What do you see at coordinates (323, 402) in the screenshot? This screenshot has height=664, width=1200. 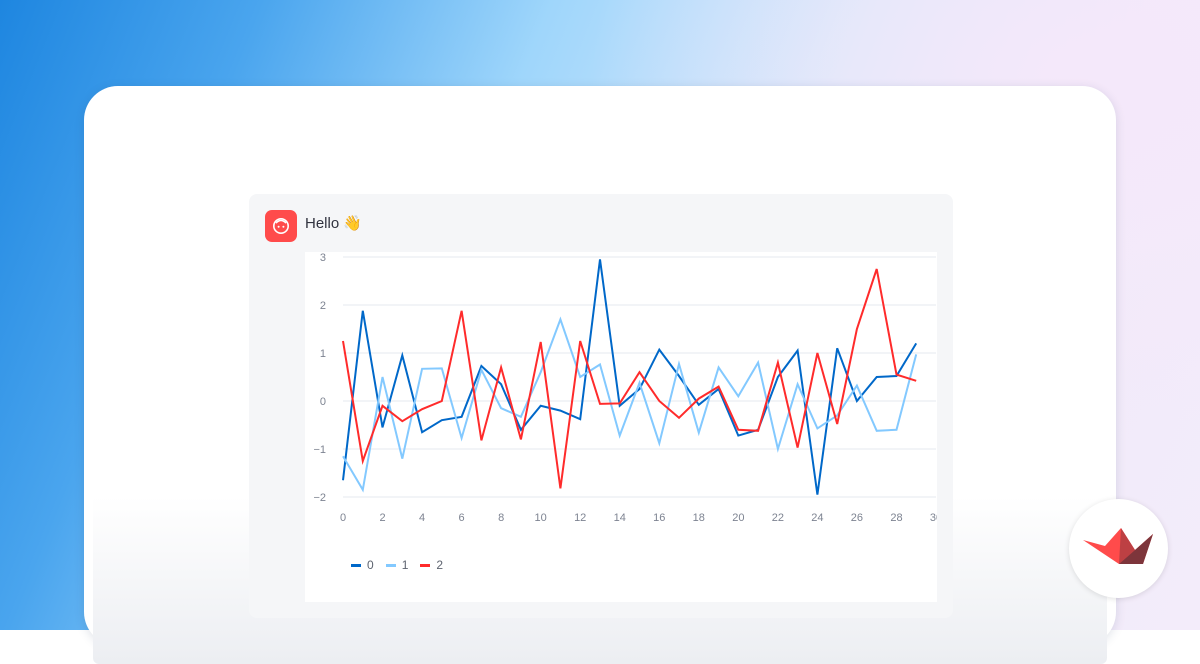 I see `y-tick-label: 0` at bounding box center [323, 402].